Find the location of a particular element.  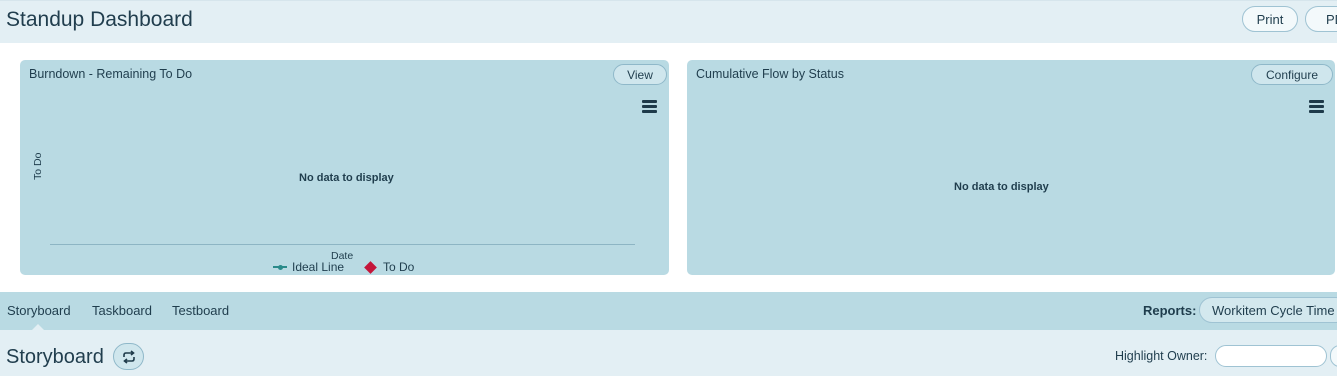

board-title: Storyboard is located at coordinates (55, 357).